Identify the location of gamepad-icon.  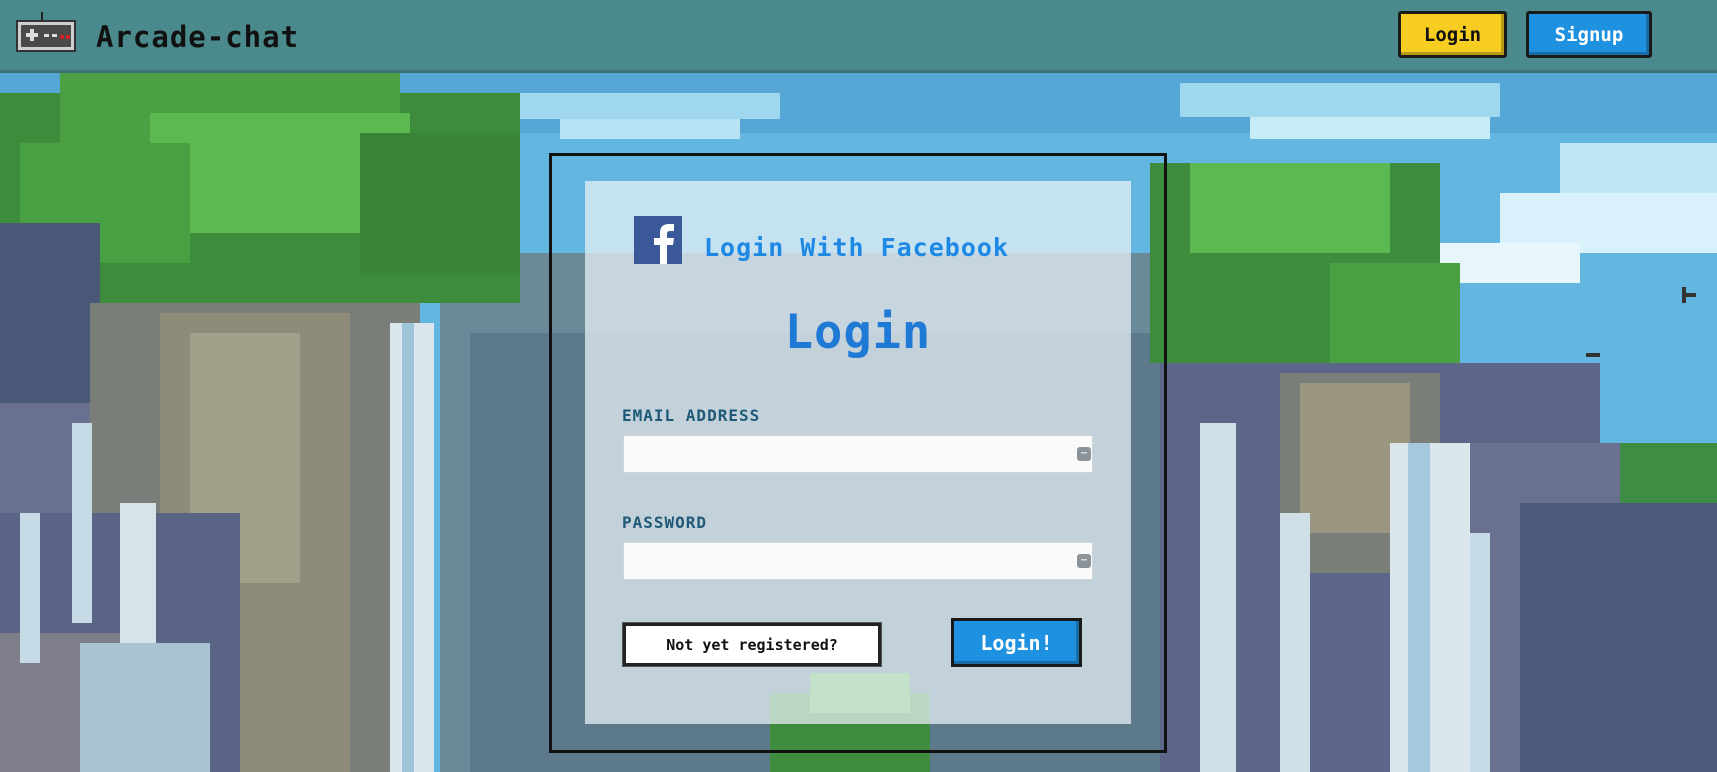
(46, 33).